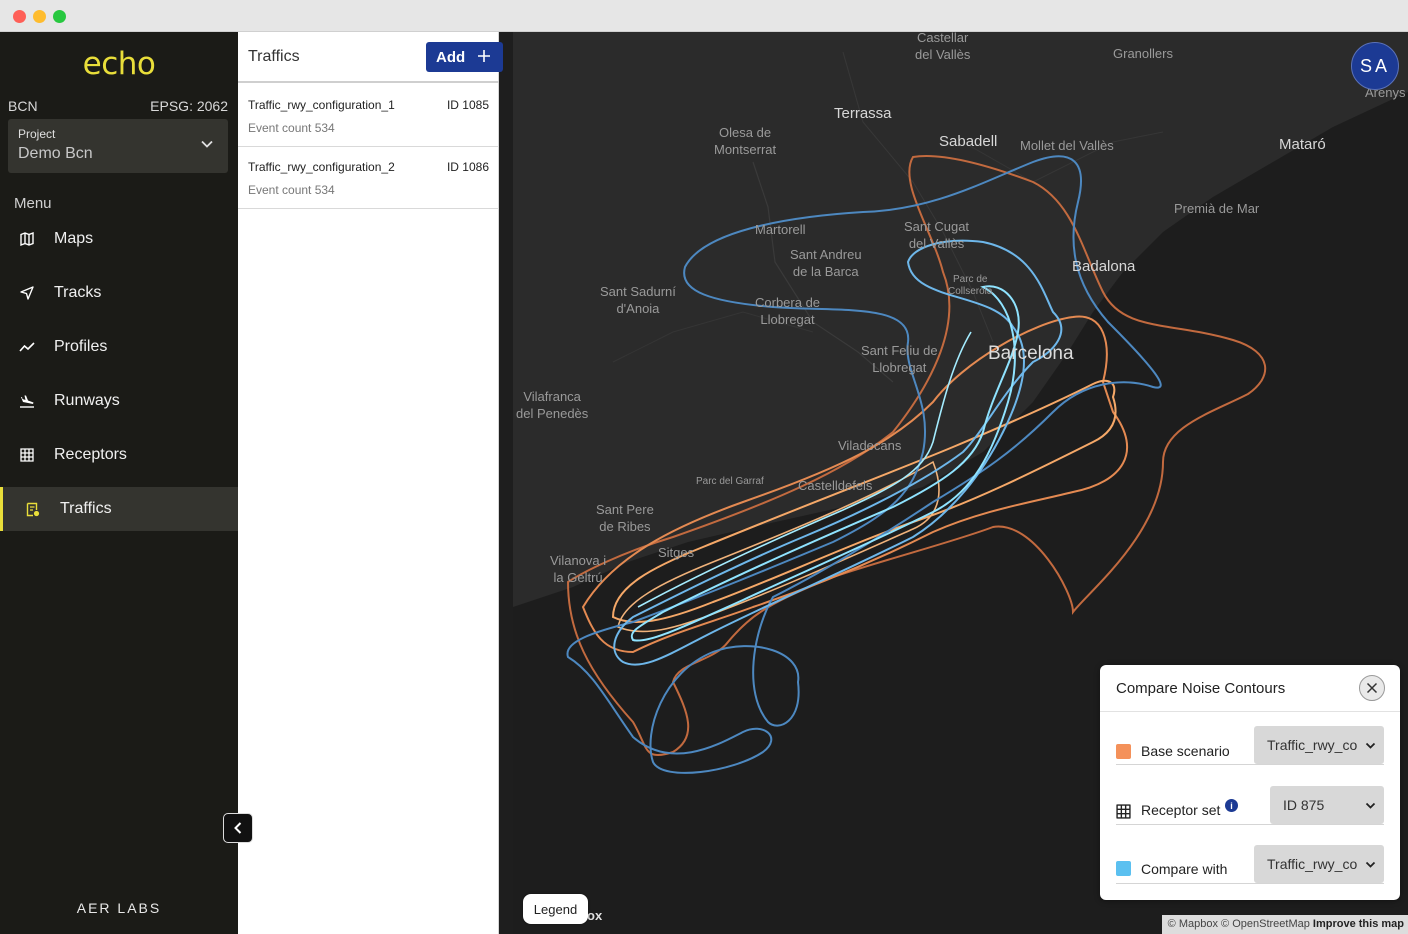 Image resolution: width=1408 pixels, height=934 pixels. I want to click on nav-item-runways: Runways, so click(119, 401).